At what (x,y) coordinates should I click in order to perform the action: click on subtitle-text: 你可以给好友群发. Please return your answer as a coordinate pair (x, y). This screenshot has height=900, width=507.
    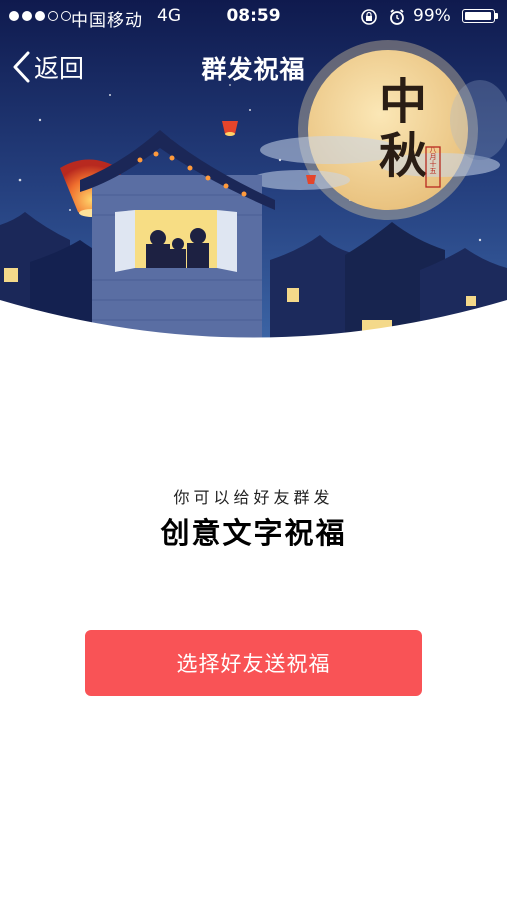
    Looking at the image, I should click on (253, 497).